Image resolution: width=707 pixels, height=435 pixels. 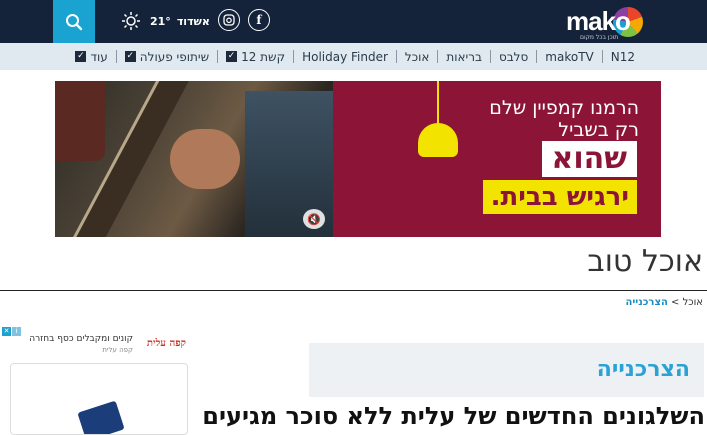 I want to click on ad-line-2: רק בשביל, so click(x=598, y=130).